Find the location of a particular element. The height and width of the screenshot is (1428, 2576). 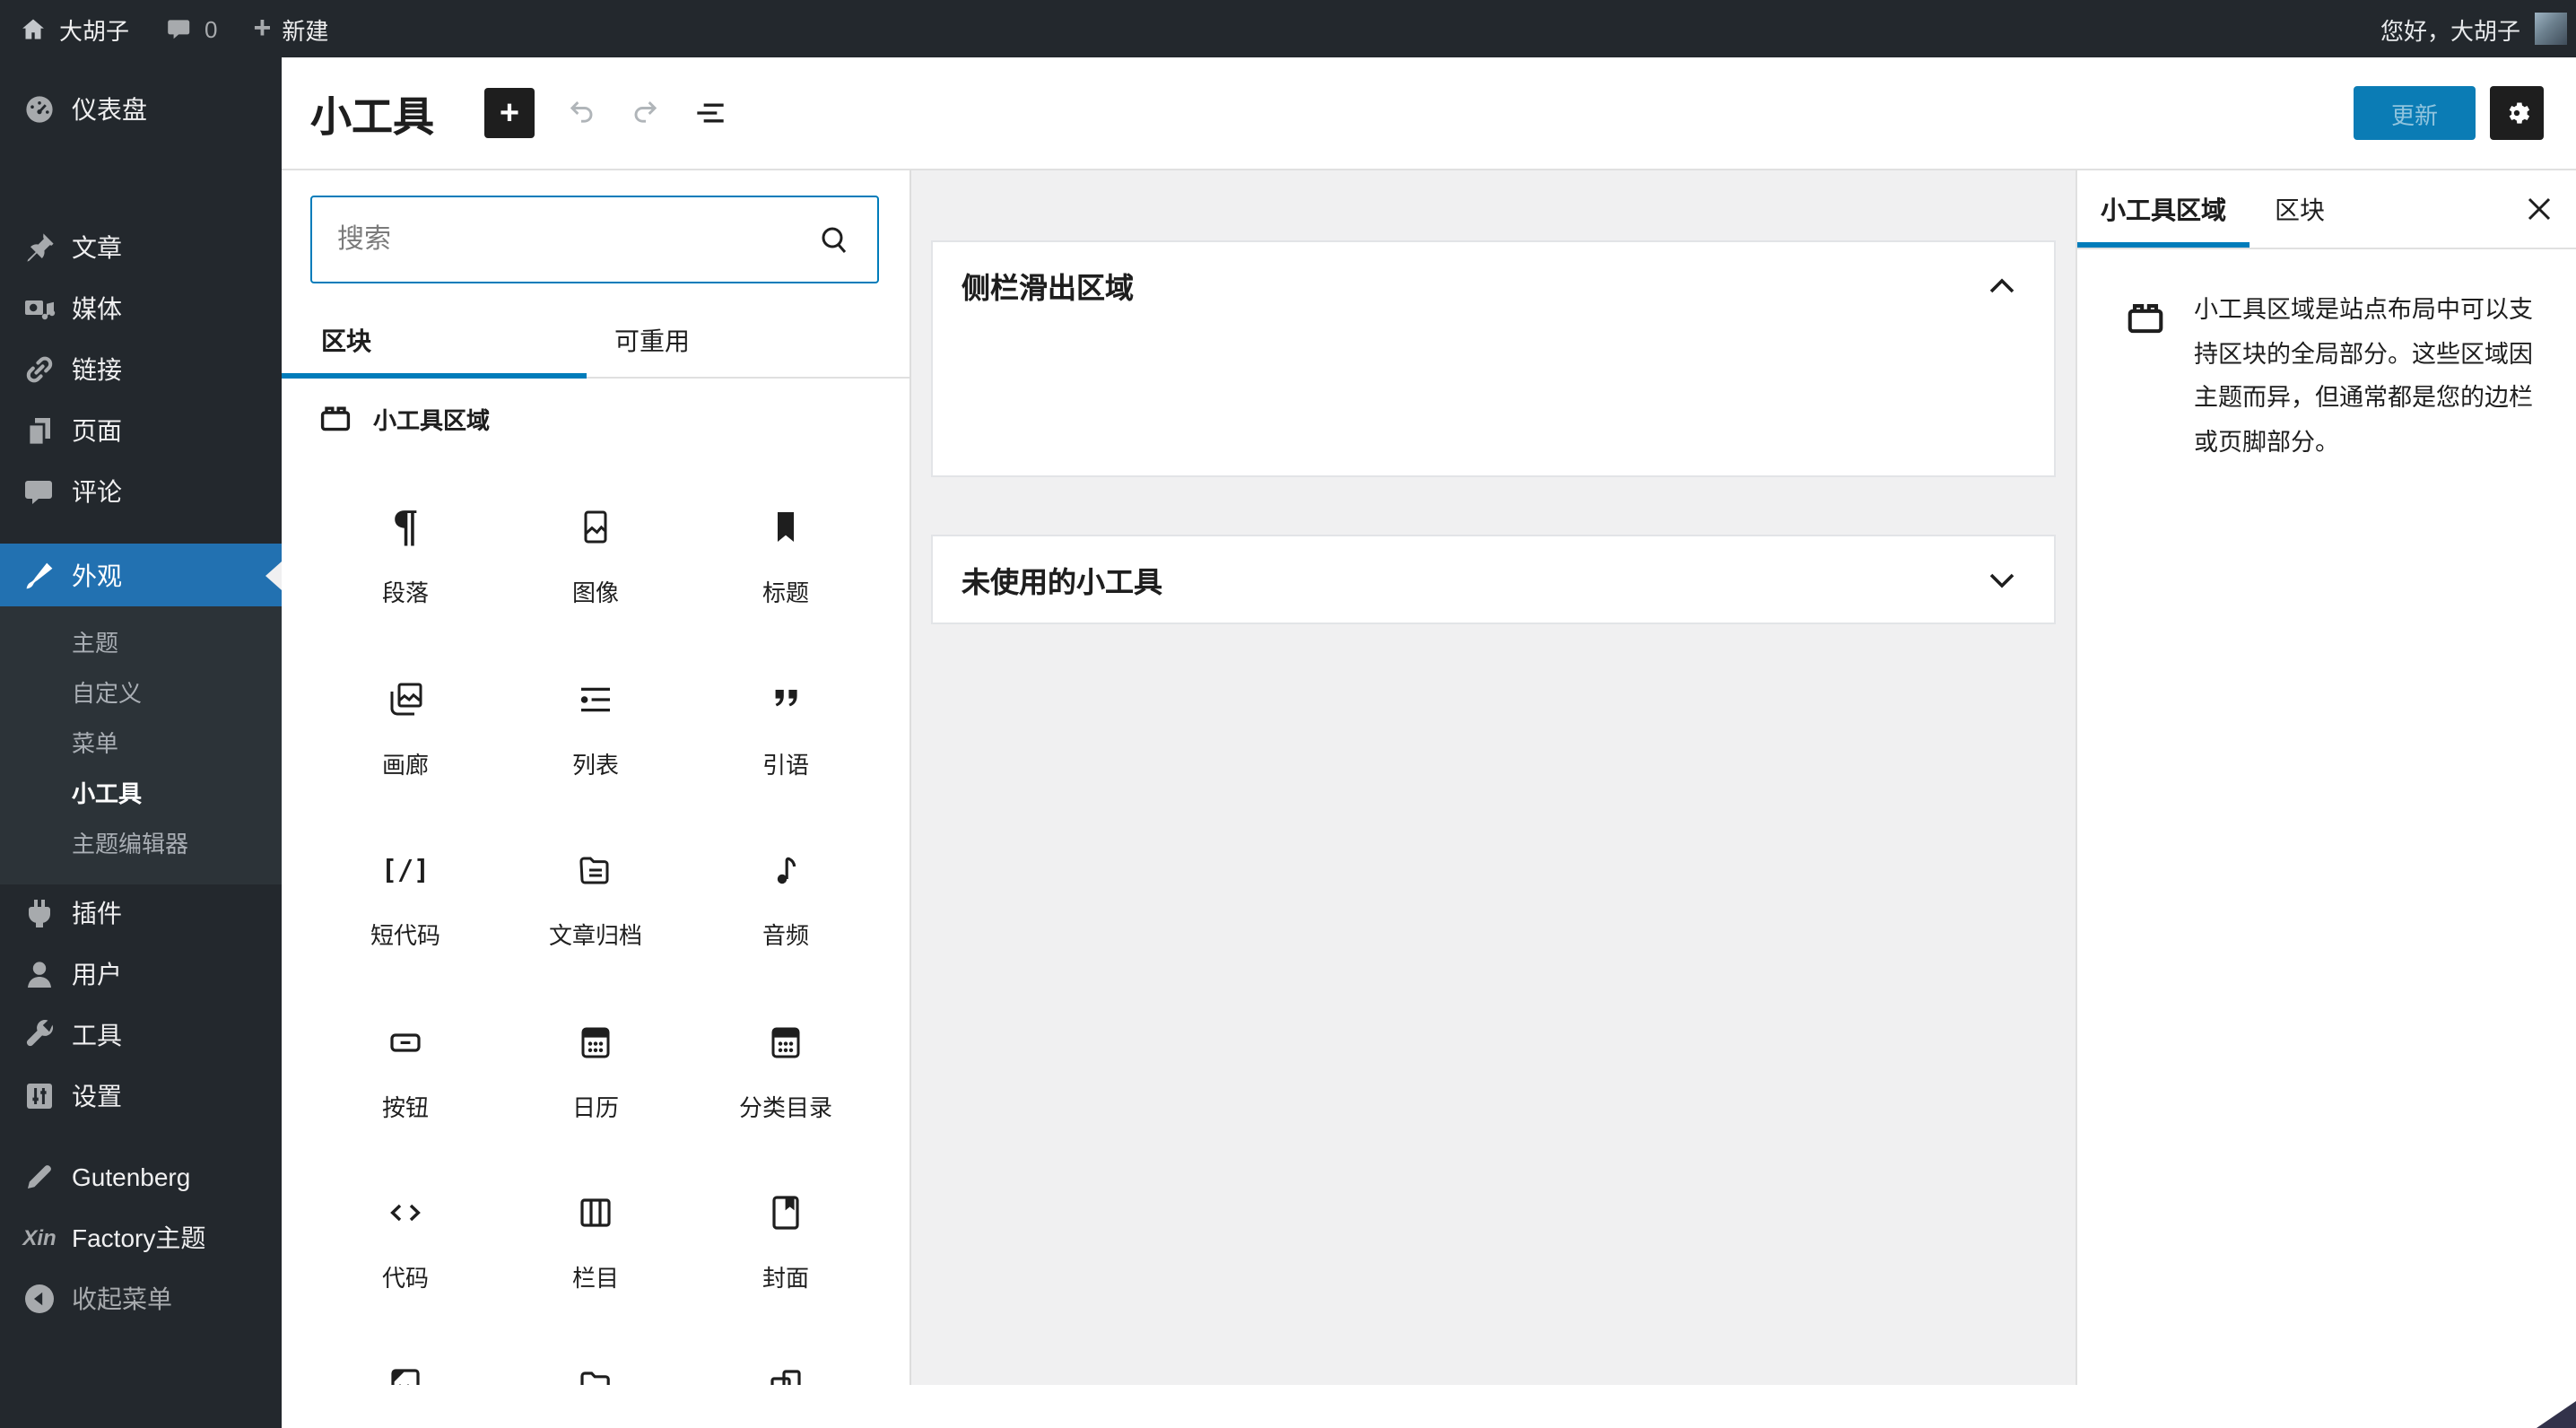

submenu-item-theme-editor: 主题编辑器 is located at coordinates (141, 845).